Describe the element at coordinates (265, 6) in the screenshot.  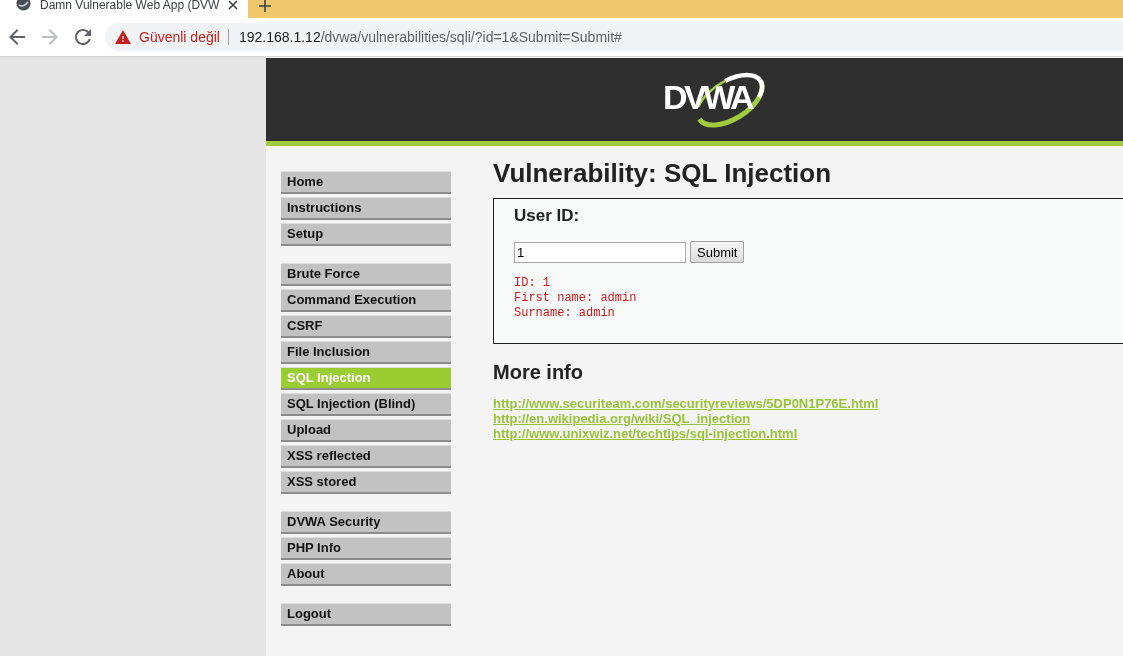
I see `plus-icon` at that location.